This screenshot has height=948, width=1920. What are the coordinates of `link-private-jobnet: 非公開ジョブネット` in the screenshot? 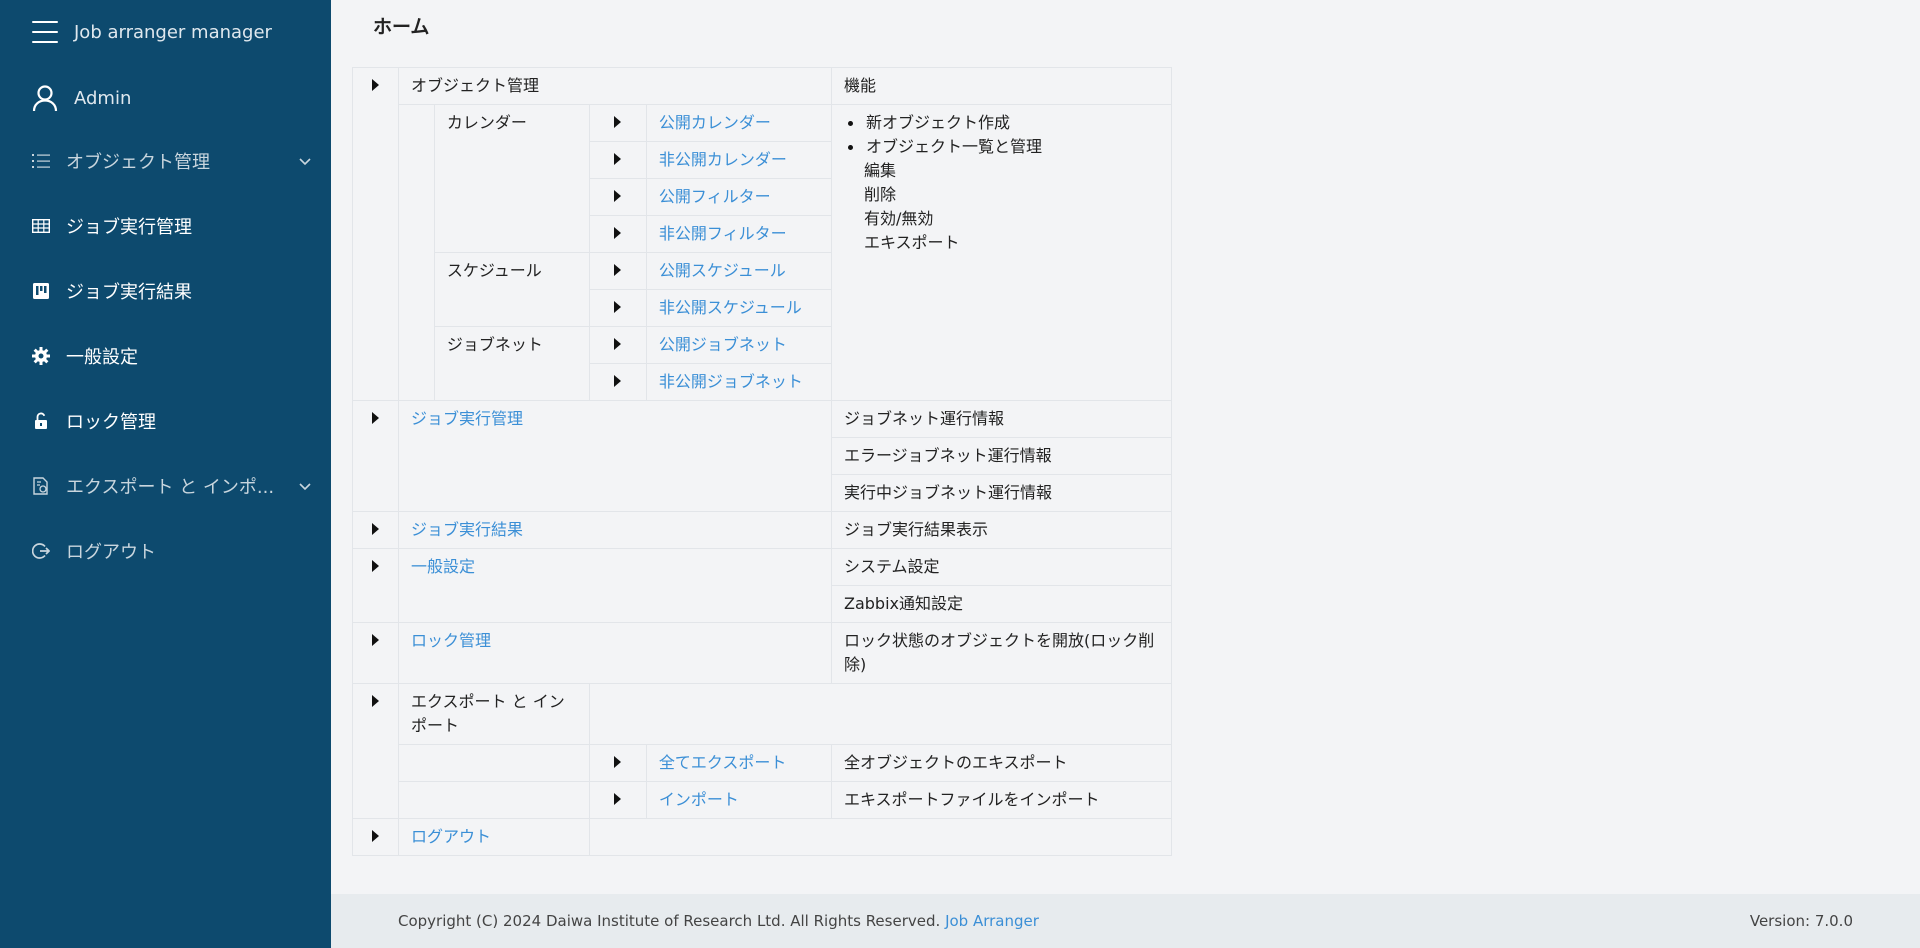 It's located at (731, 381).